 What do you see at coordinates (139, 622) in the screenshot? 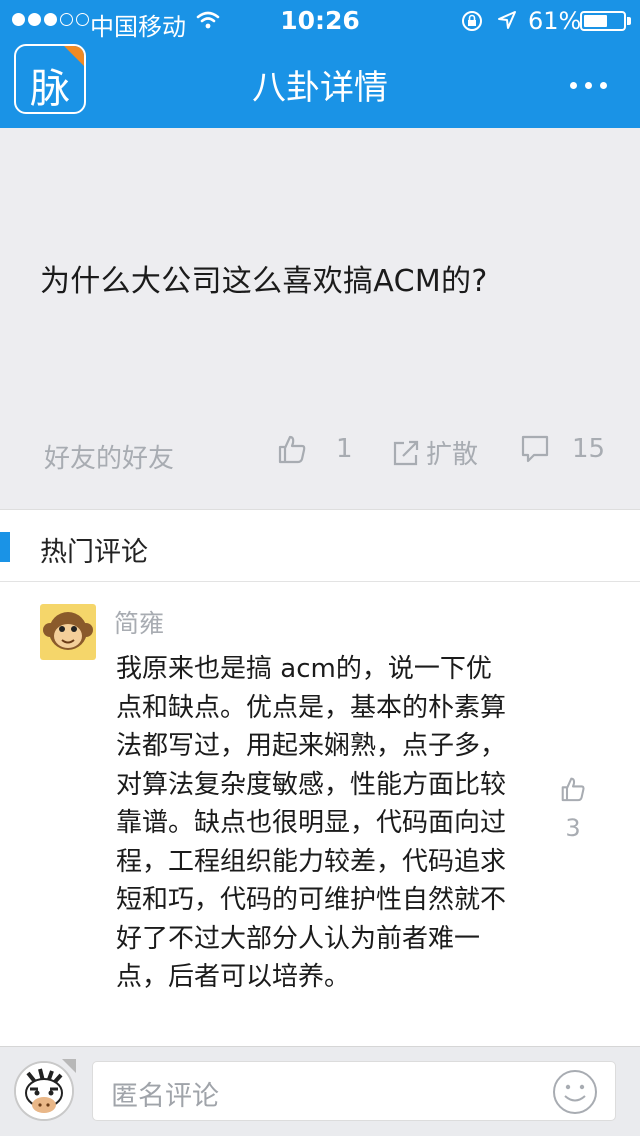
I see `comment-author: 简雍` at bounding box center [139, 622].